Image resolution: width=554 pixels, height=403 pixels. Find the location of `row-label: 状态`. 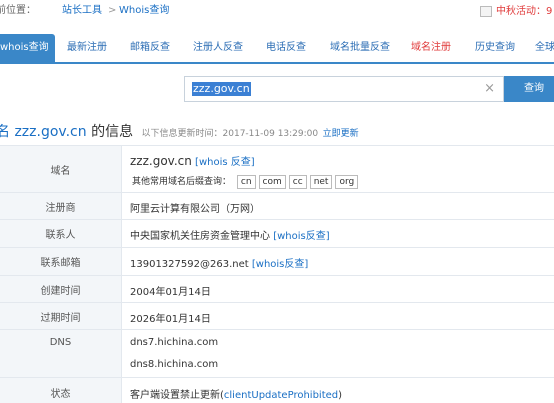

row-label: 状态 is located at coordinates (61, 390).